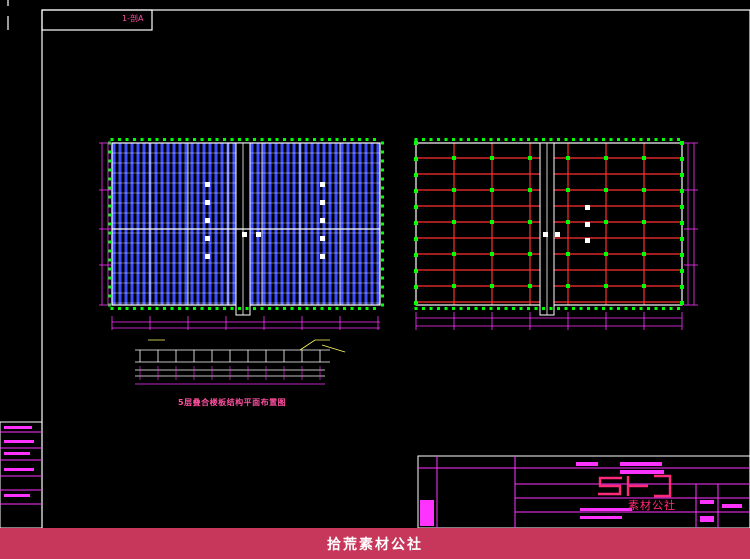 The width and height of the screenshot is (750, 559). I want to click on footer-banner: 拾荒素材公社, so click(375, 543).